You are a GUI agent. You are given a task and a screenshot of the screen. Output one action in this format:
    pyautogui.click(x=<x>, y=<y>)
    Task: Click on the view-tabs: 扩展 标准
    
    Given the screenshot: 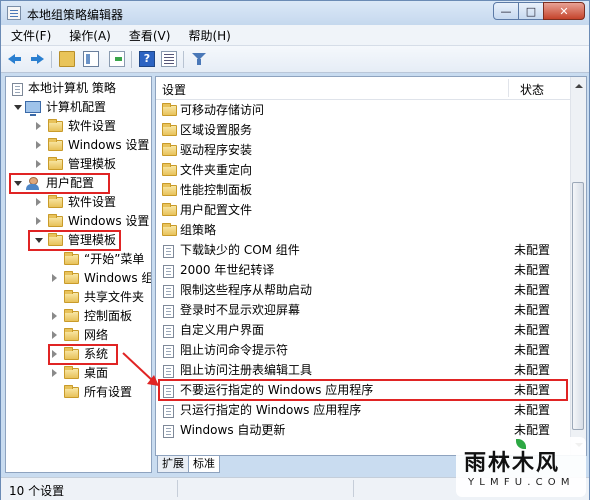 What is the action you would take?
    pyautogui.click(x=188, y=465)
    